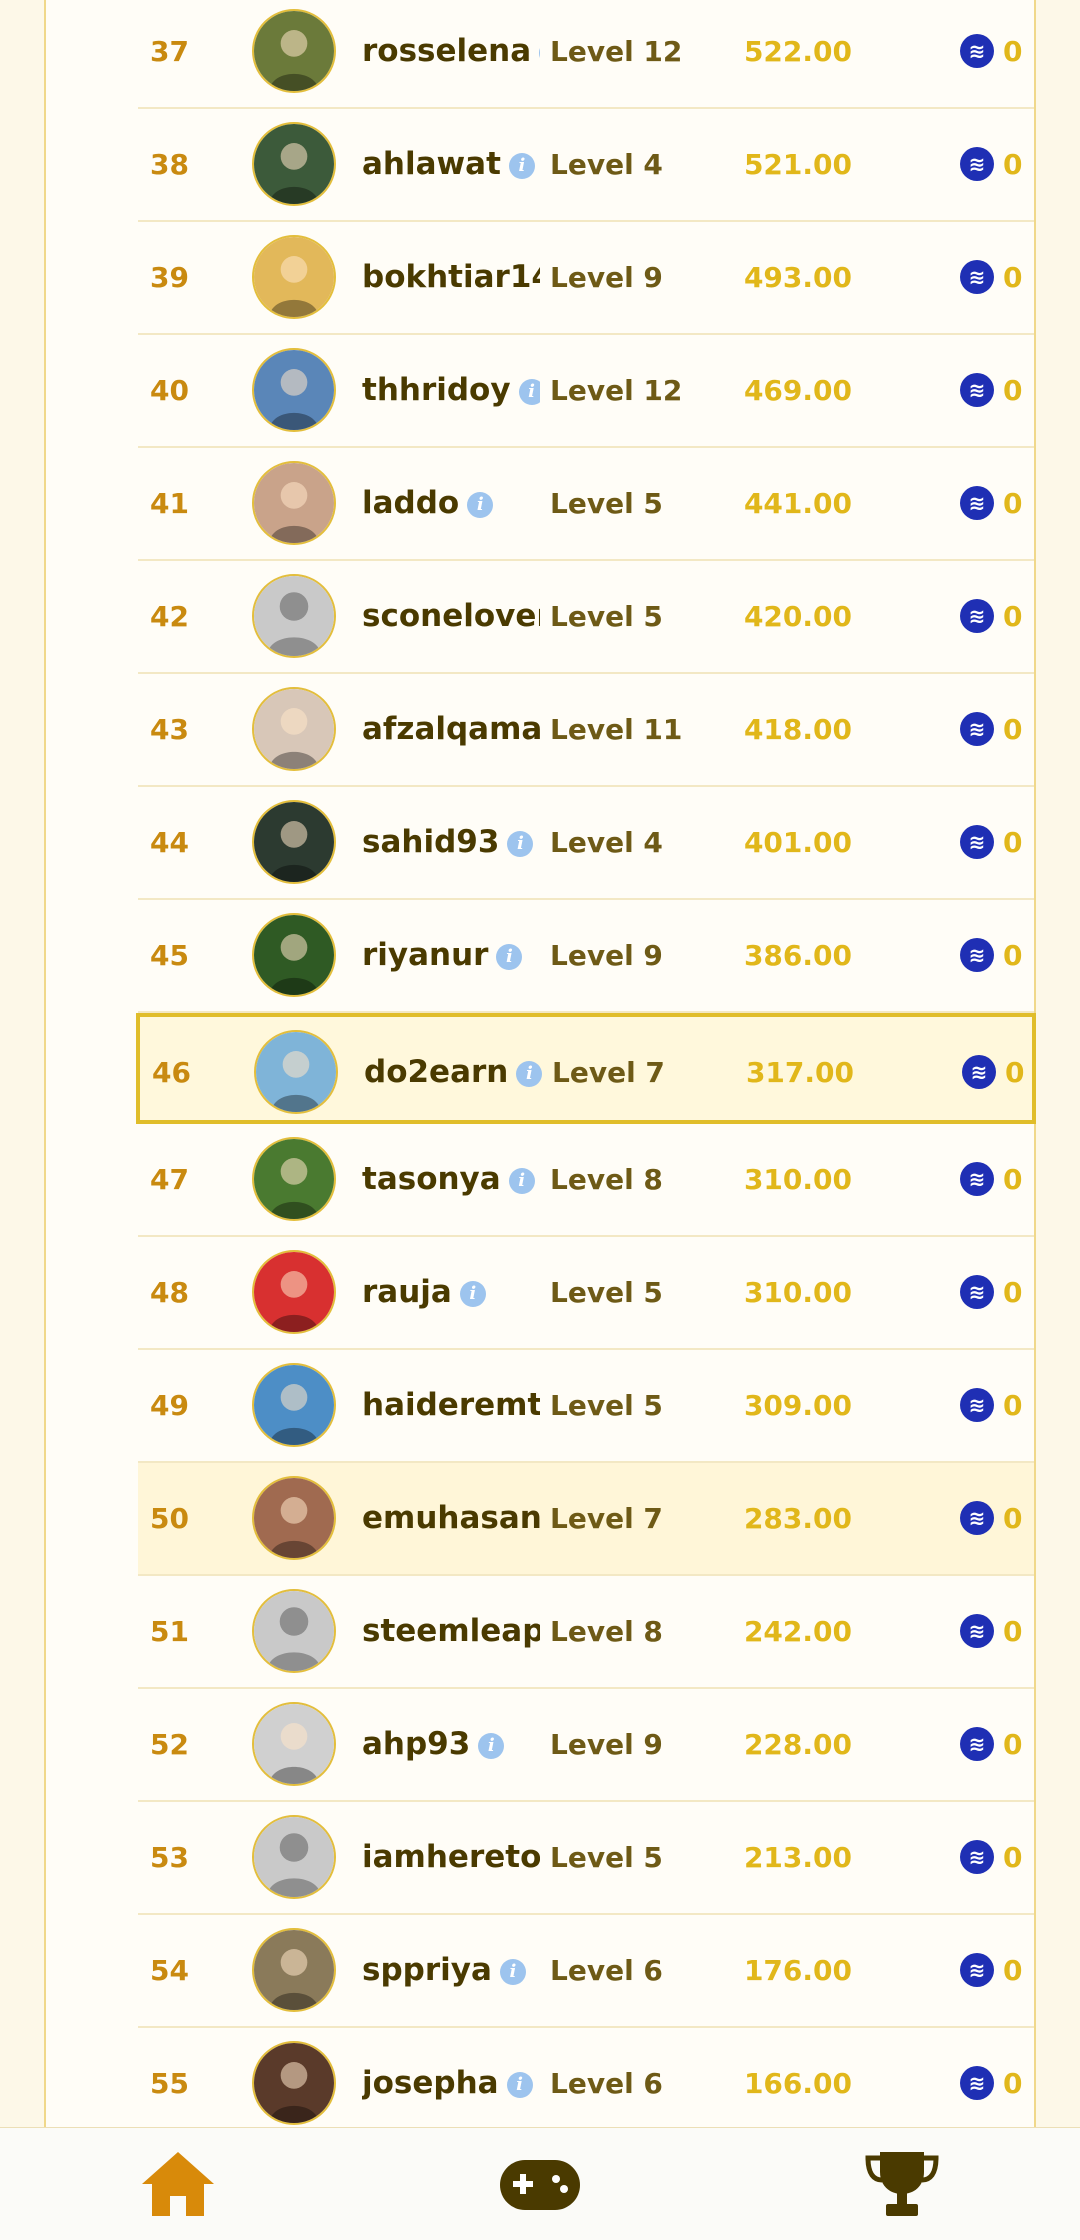 The height and width of the screenshot is (2240, 1080). Describe the element at coordinates (797, 1631) in the screenshot. I see `score-value: 242.00` at that location.